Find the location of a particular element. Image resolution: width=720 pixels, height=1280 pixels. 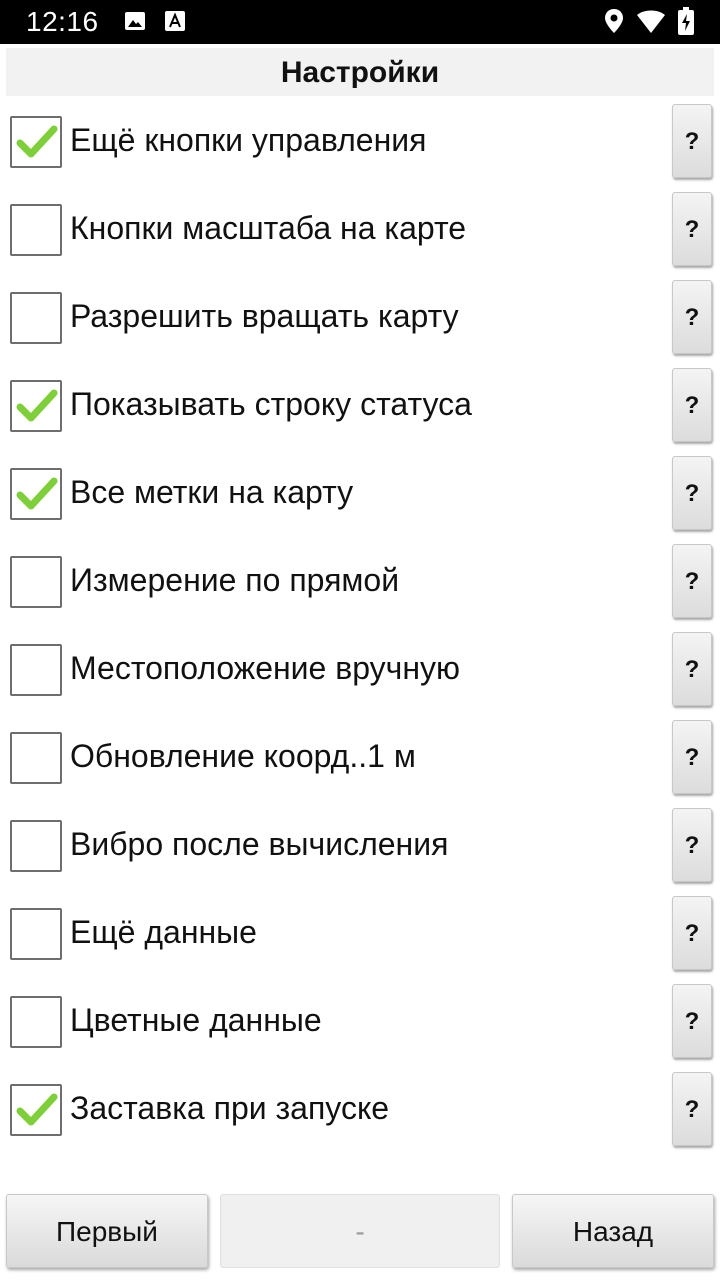

setting-row: Измерение по прямой ? is located at coordinates (360, 588).